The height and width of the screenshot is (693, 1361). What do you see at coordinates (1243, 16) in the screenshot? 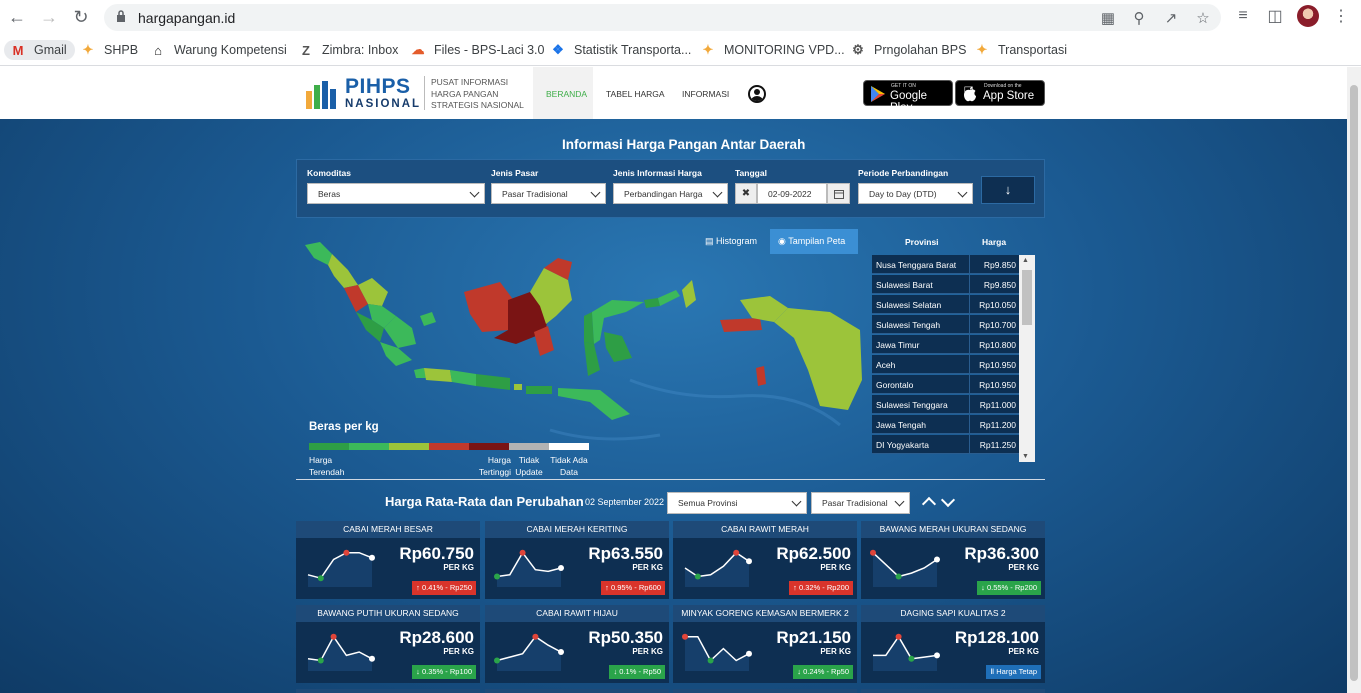
I see `reading-list-icon: ≡` at bounding box center [1243, 16].